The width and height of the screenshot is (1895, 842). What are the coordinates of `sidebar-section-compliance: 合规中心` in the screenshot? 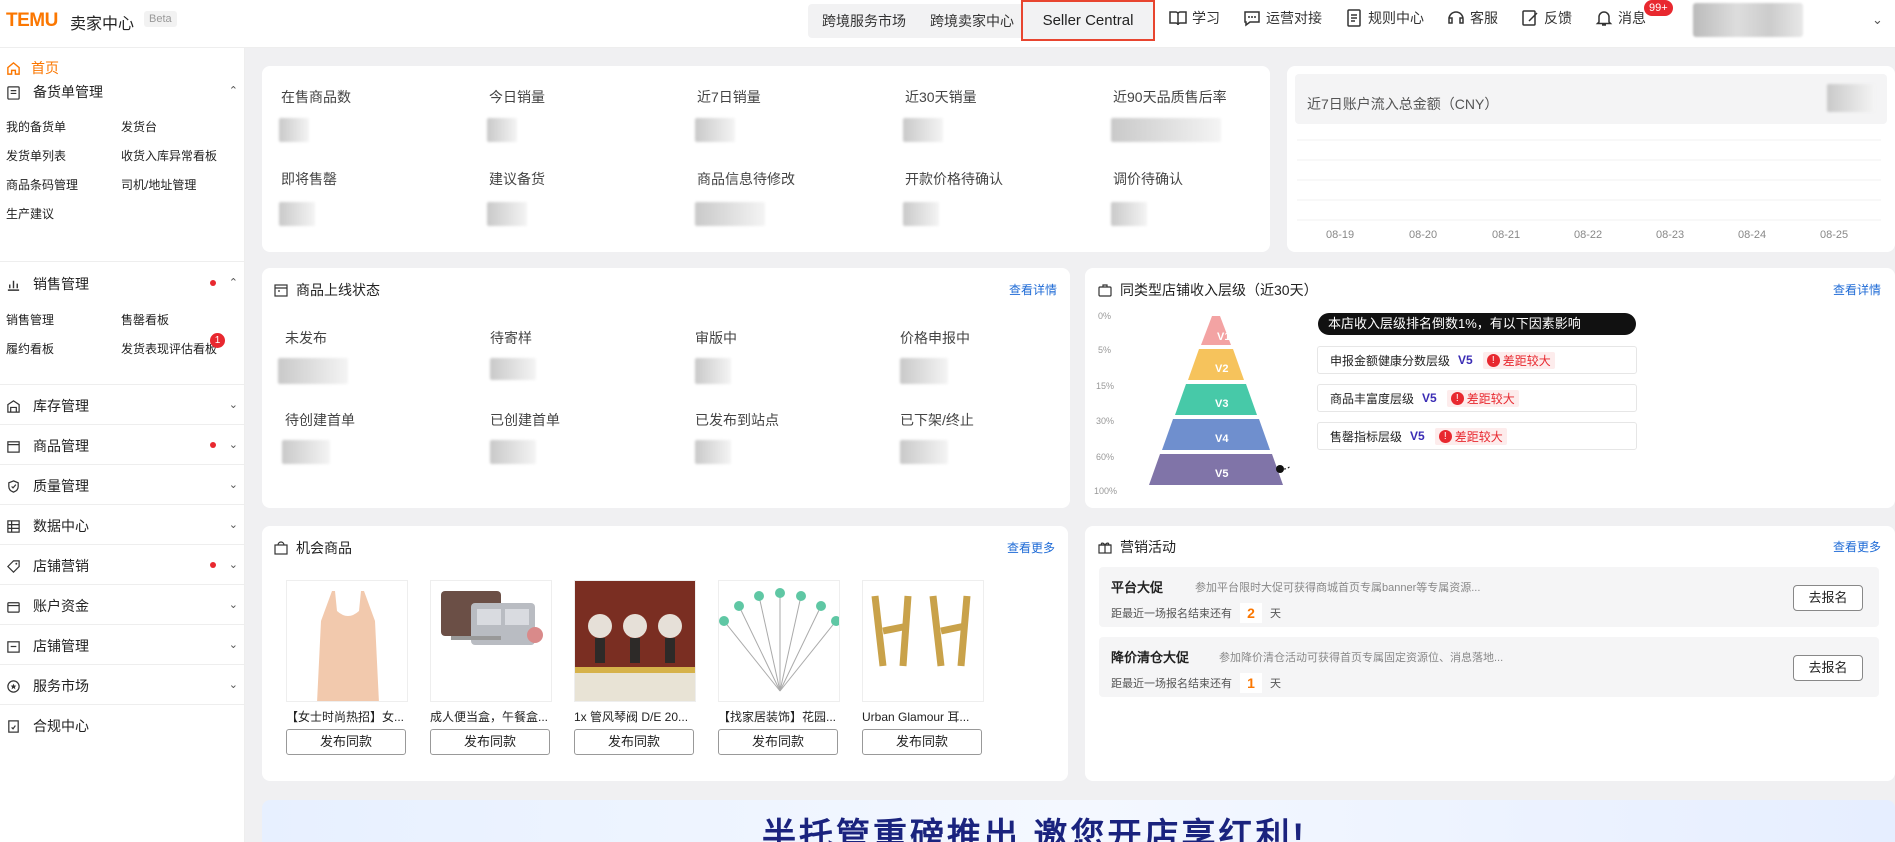 It's located at (122, 726).